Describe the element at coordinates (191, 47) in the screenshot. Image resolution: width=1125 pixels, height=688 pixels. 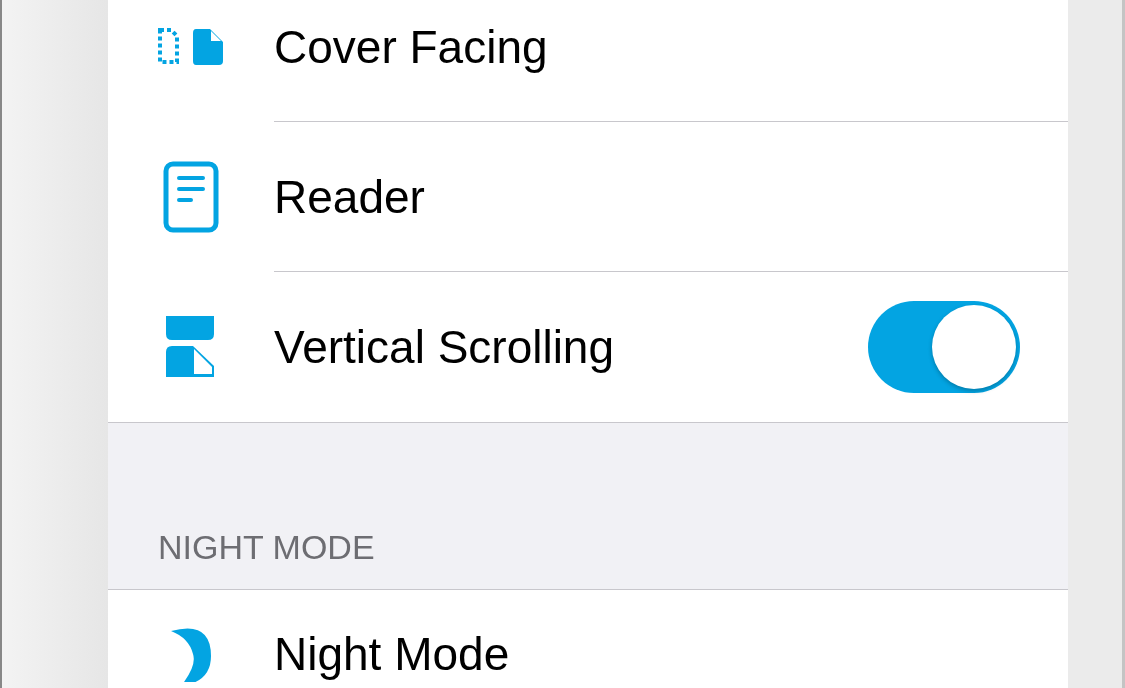
I see `pages-icon` at that location.